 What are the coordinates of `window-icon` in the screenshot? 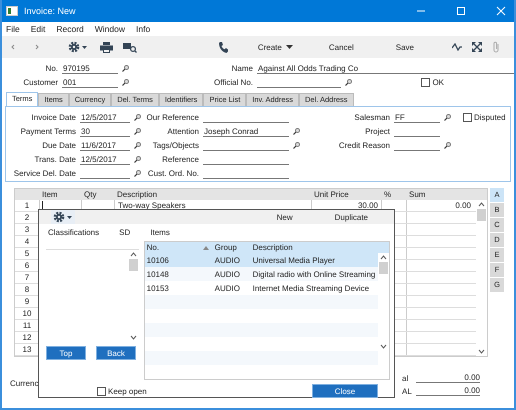 It's located at (12, 11).